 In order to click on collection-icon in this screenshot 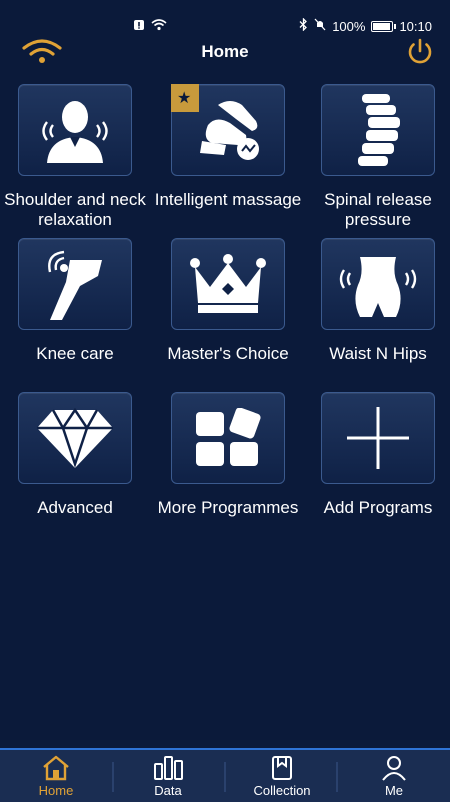, I will do `click(282, 768)`.